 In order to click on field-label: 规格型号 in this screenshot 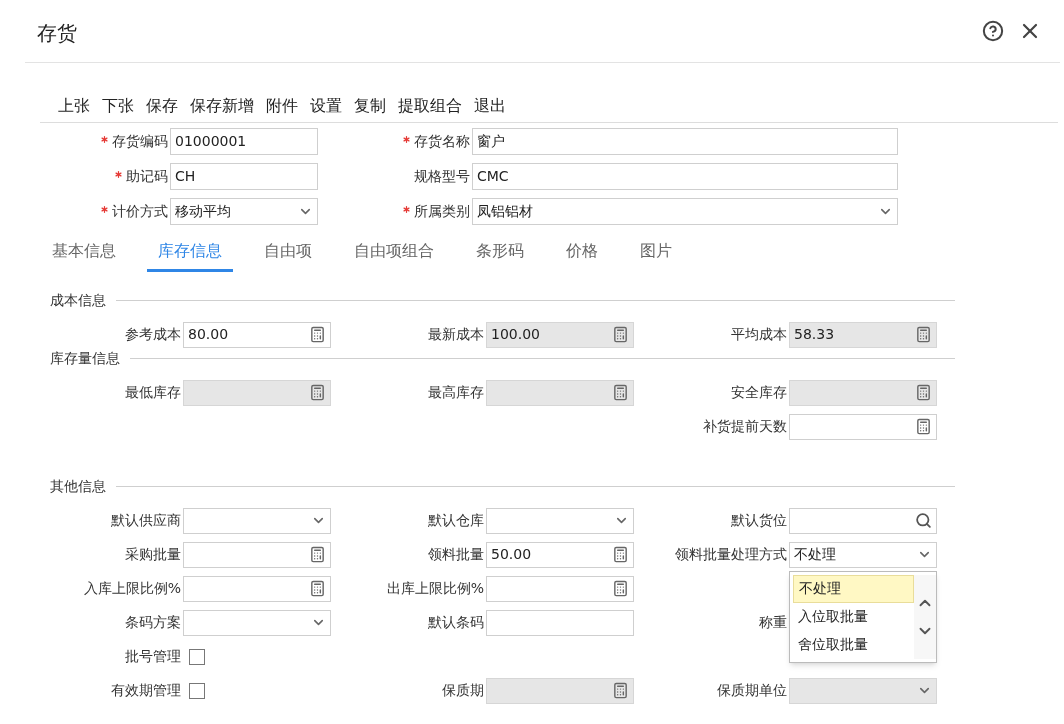, I will do `click(442, 176)`.